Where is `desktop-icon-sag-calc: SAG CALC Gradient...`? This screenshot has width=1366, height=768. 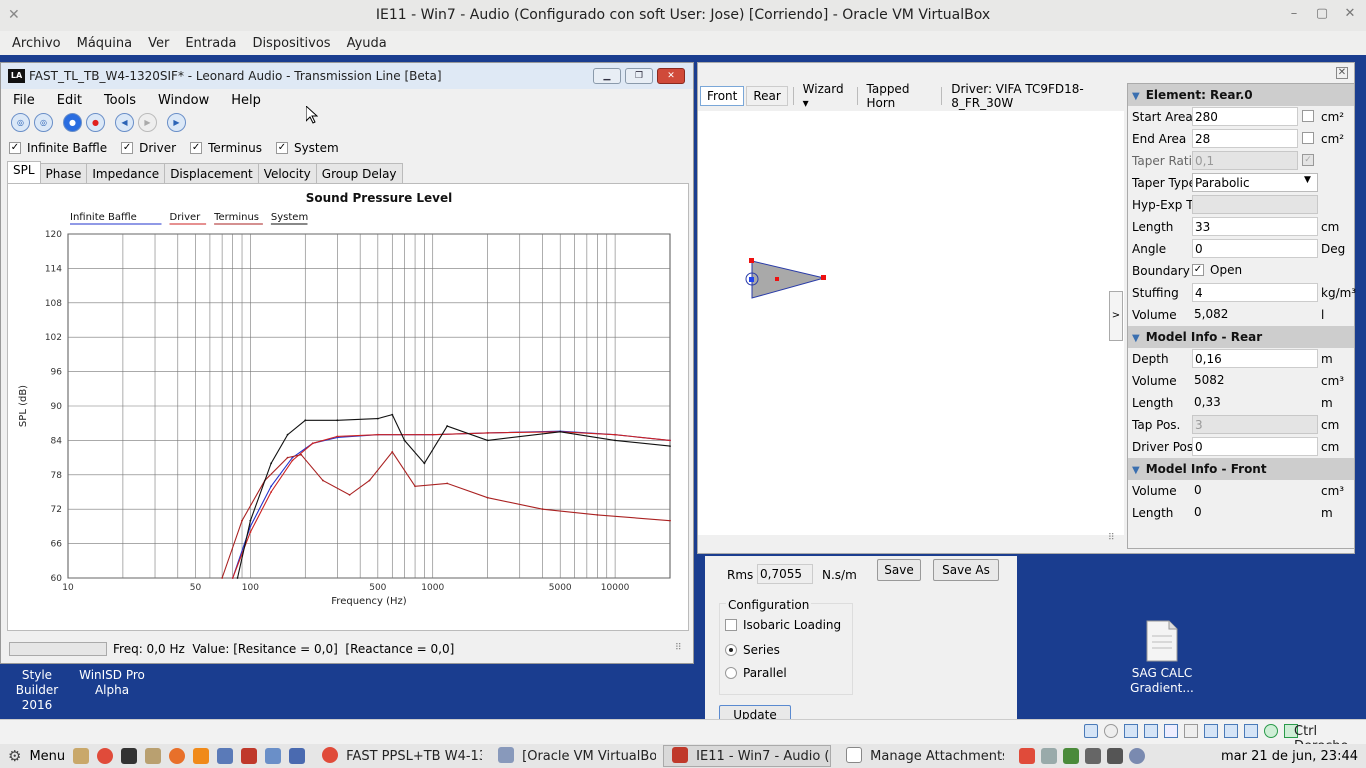 desktop-icon-sag-calc: SAG CALC Gradient... is located at coordinates (1162, 658).